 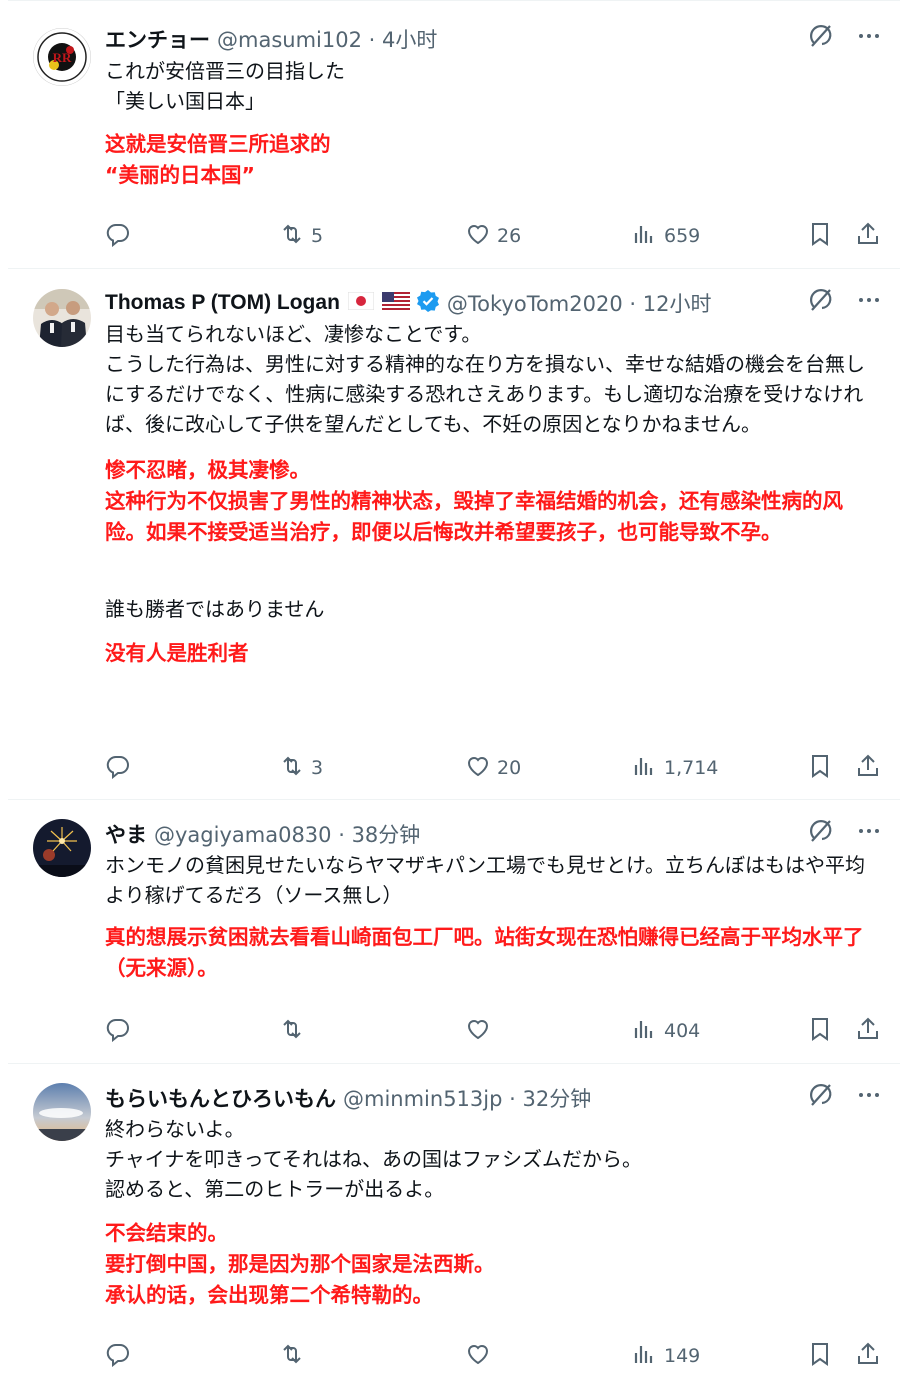 I want to click on retweet-button: 5, so click(x=301, y=236).